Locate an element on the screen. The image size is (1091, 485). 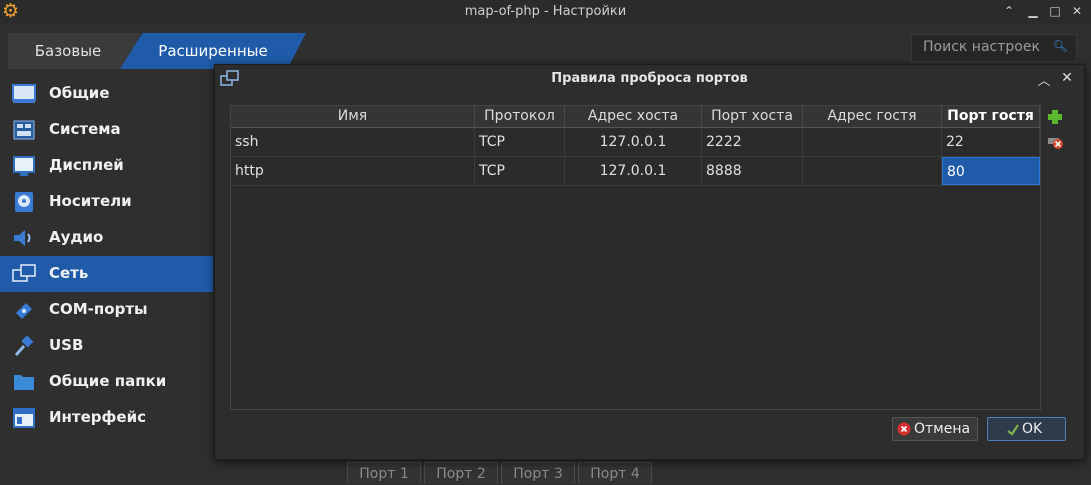
window-title: map-of-php - Настройки is located at coordinates (545, 11).